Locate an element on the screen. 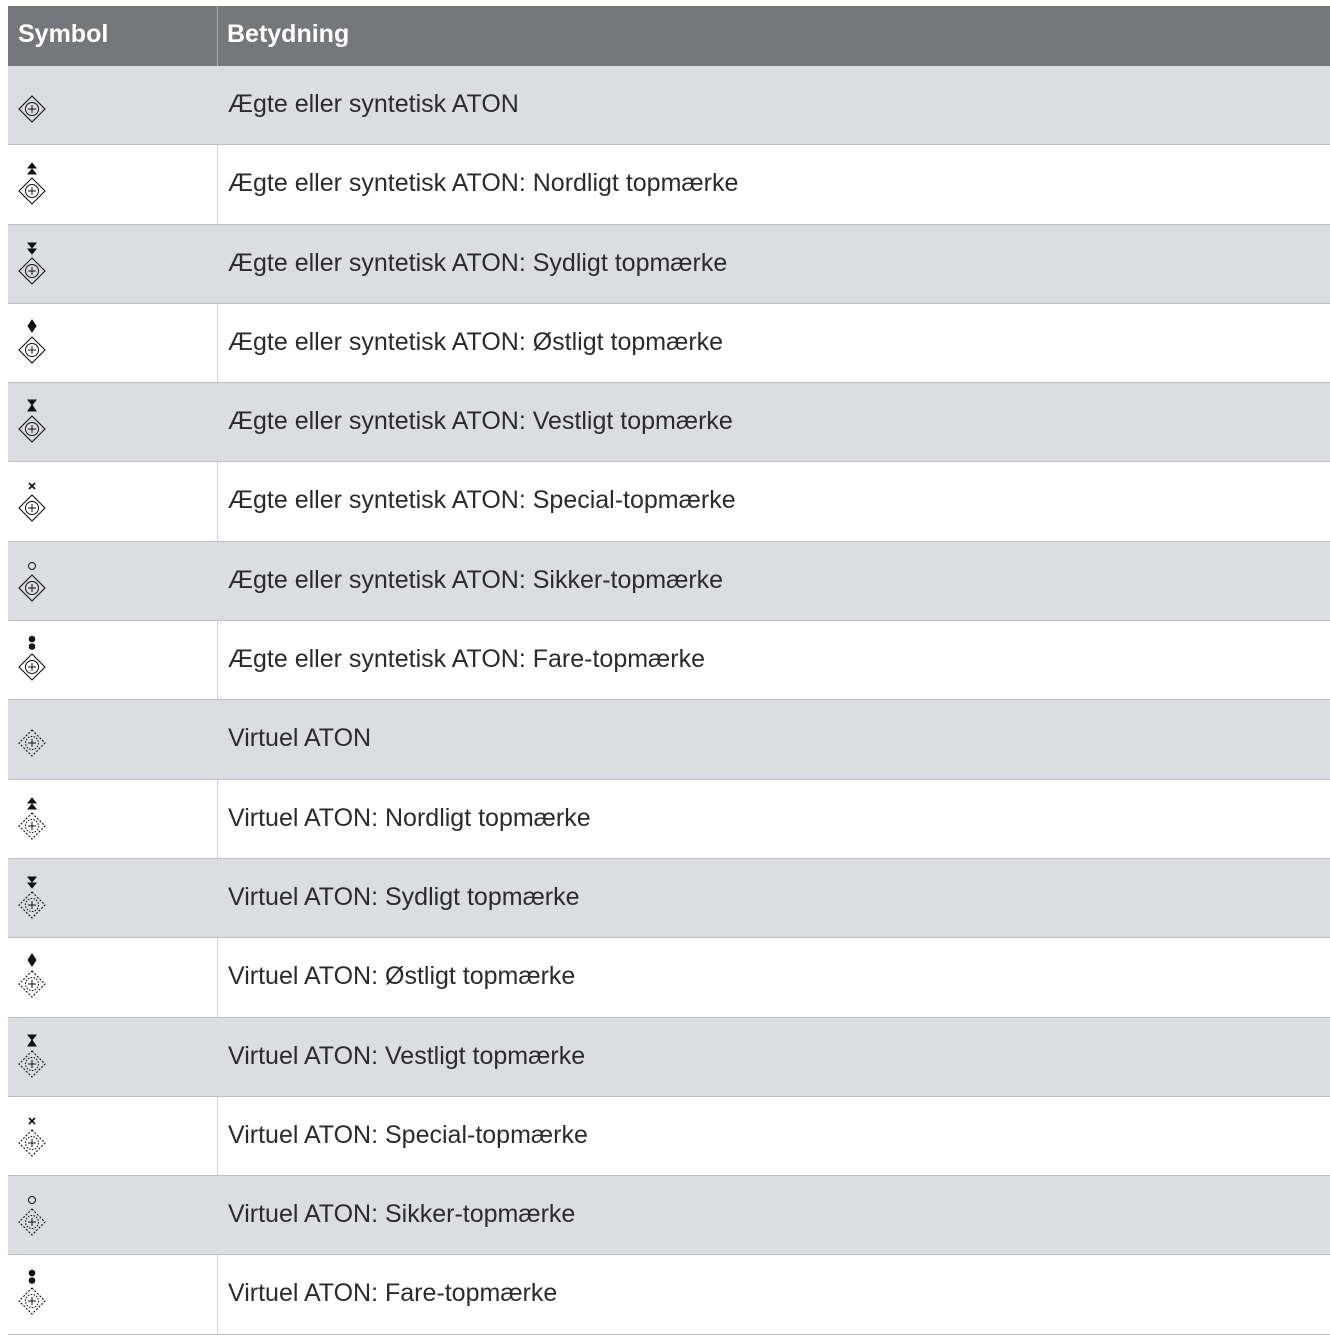  virtual-aton-east-topmark-icon is located at coordinates (32, 976).